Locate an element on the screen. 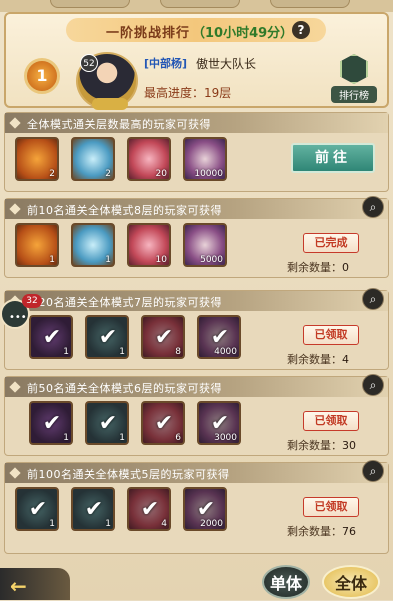 The height and width of the screenshot is (601, 393). chat-unread-badge: 32 is located at coordinates (32, 301).